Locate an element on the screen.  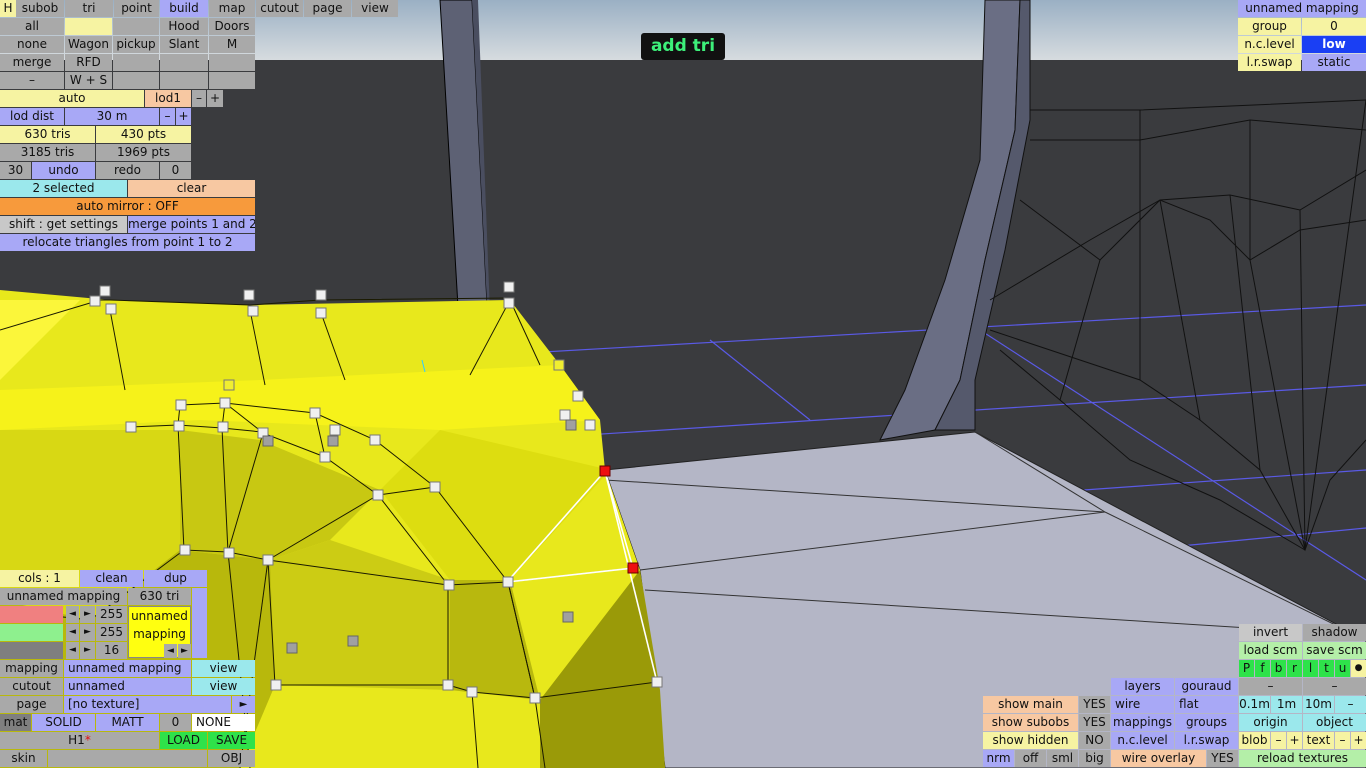
m-button: M is located at coordinates (232, 44).